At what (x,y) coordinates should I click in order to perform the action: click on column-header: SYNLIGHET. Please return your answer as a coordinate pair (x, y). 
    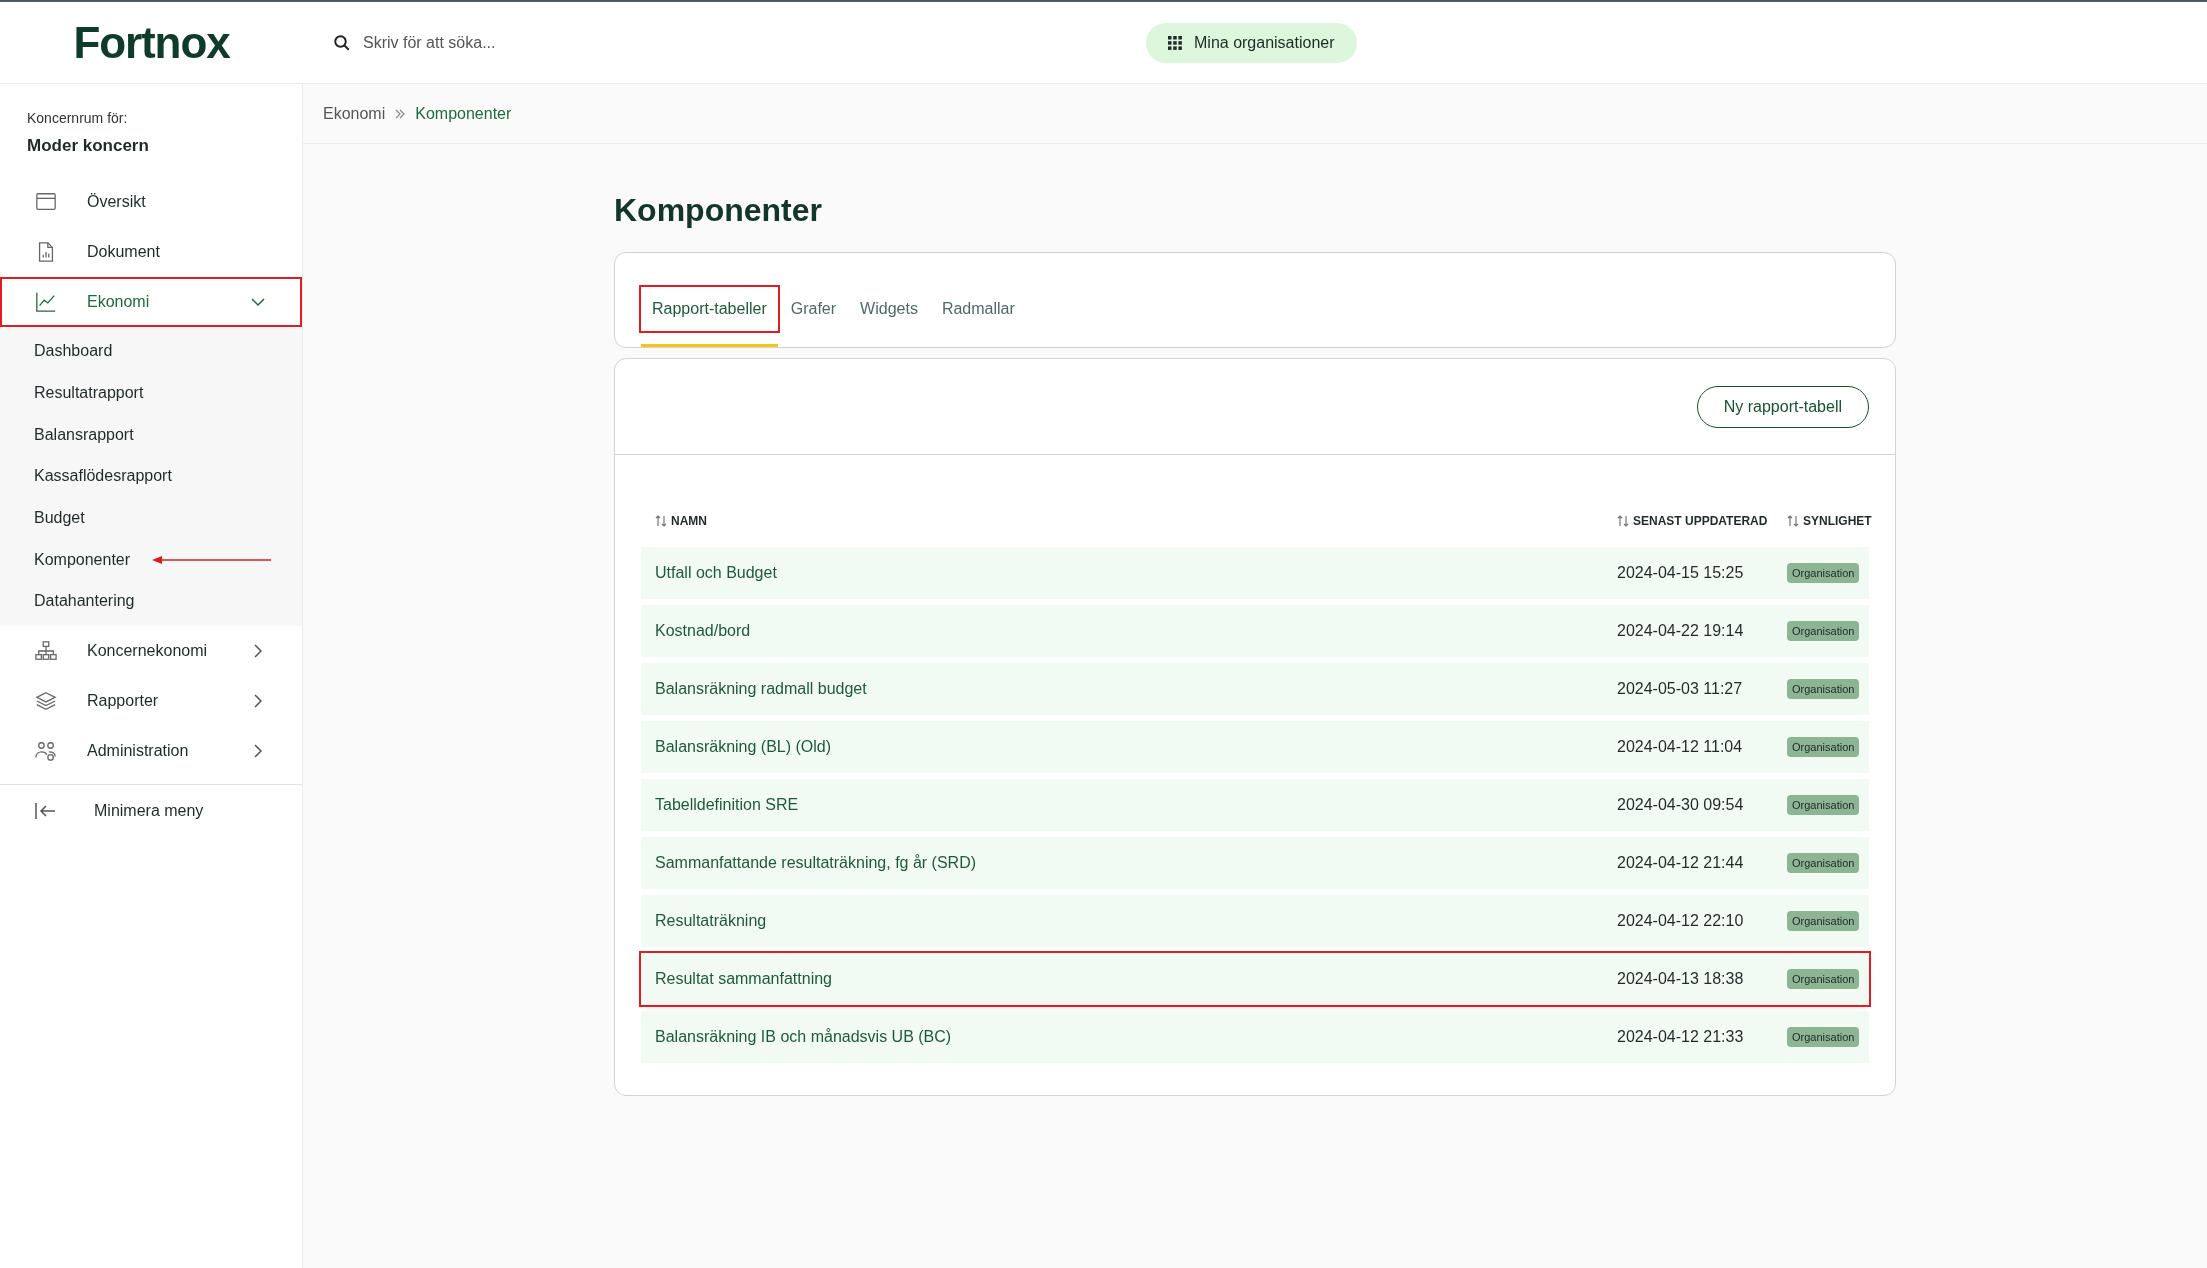
    Looking at the image, I should click on (1837, 521).